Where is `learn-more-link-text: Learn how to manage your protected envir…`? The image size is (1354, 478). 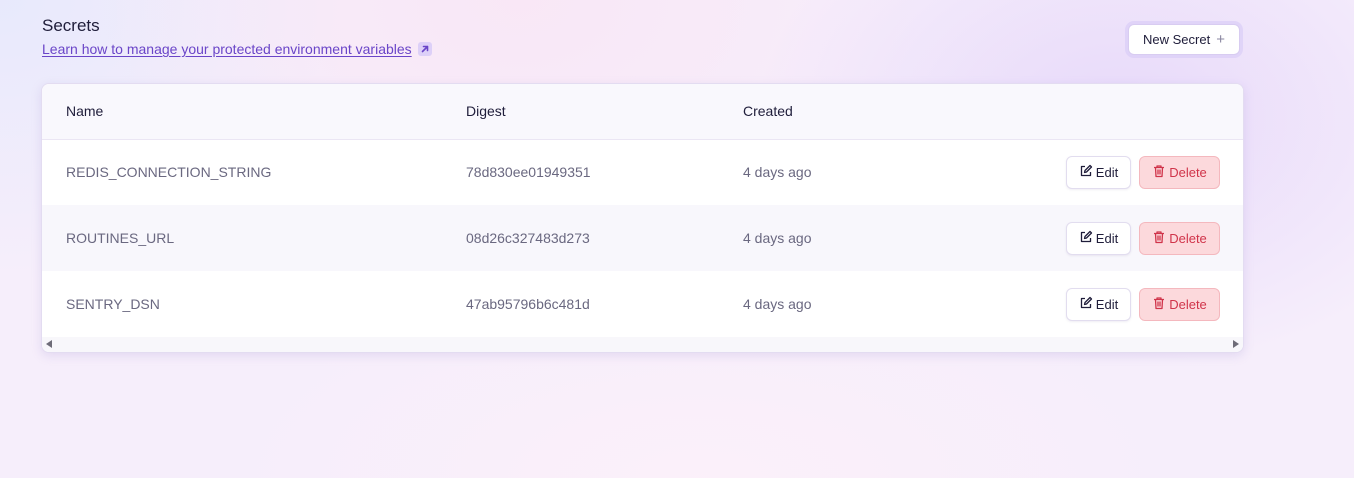
learn-more-link-text: Learn how to manage your protected envir… is located at coordinates (227, 49).